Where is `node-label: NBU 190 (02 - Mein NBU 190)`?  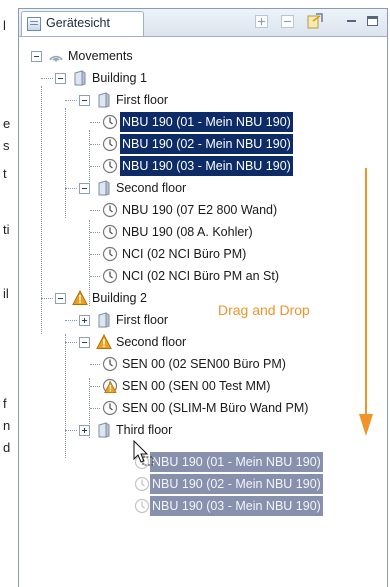 node-label: NBU 190 (02 - Mein NBU 190) is located at coordinates (206, 144).